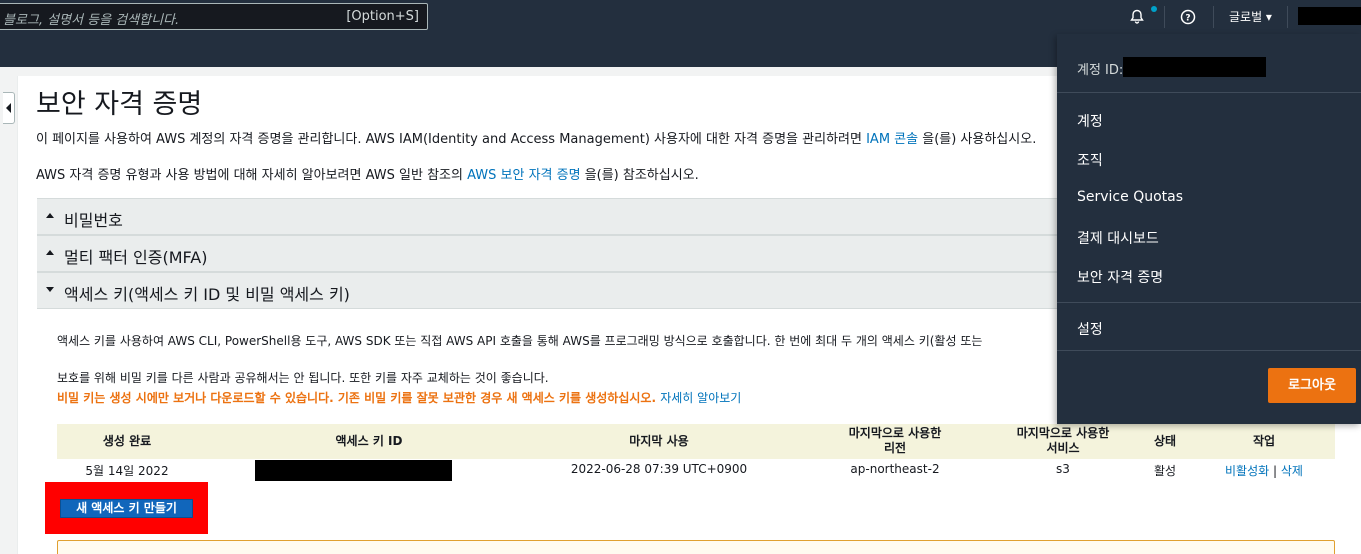 This screenshot has width=1361, height=554. I want to click on region-cell: ap-northeast-2, so click(895, 469).